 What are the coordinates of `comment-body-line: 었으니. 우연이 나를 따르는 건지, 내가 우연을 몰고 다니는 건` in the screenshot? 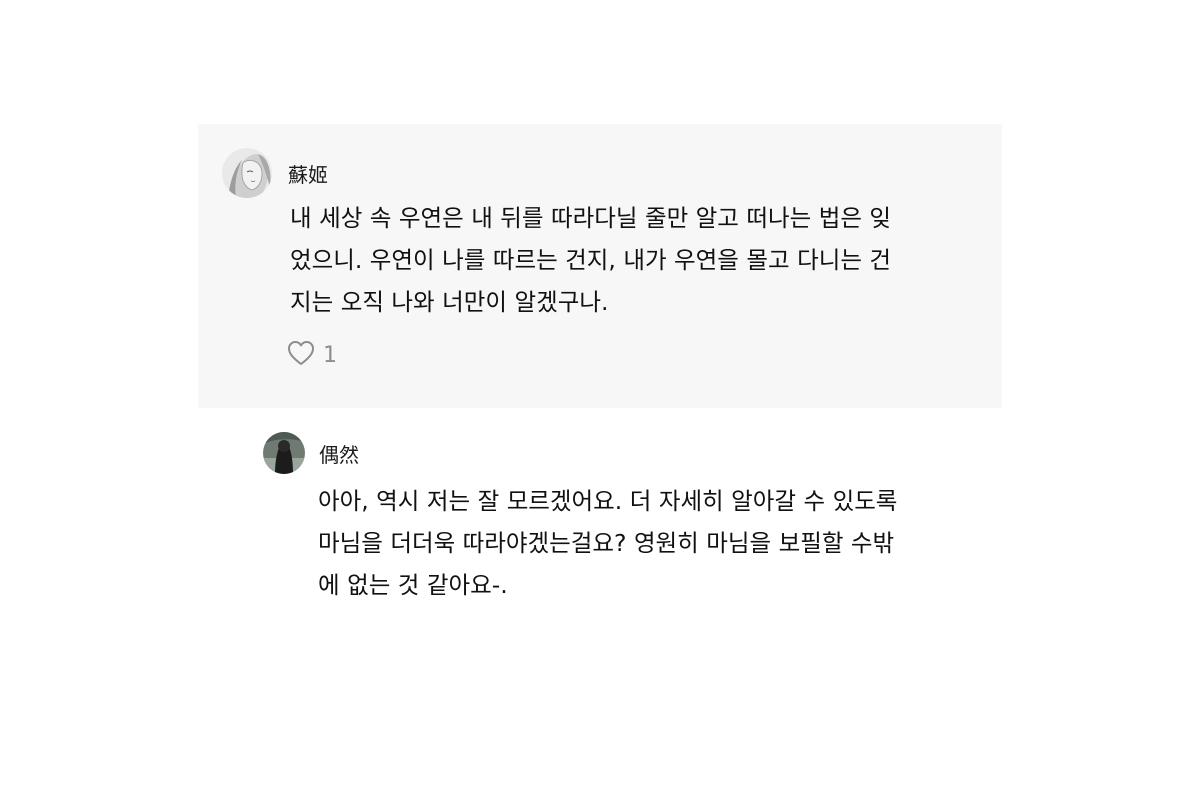 It's located at (591, 260).